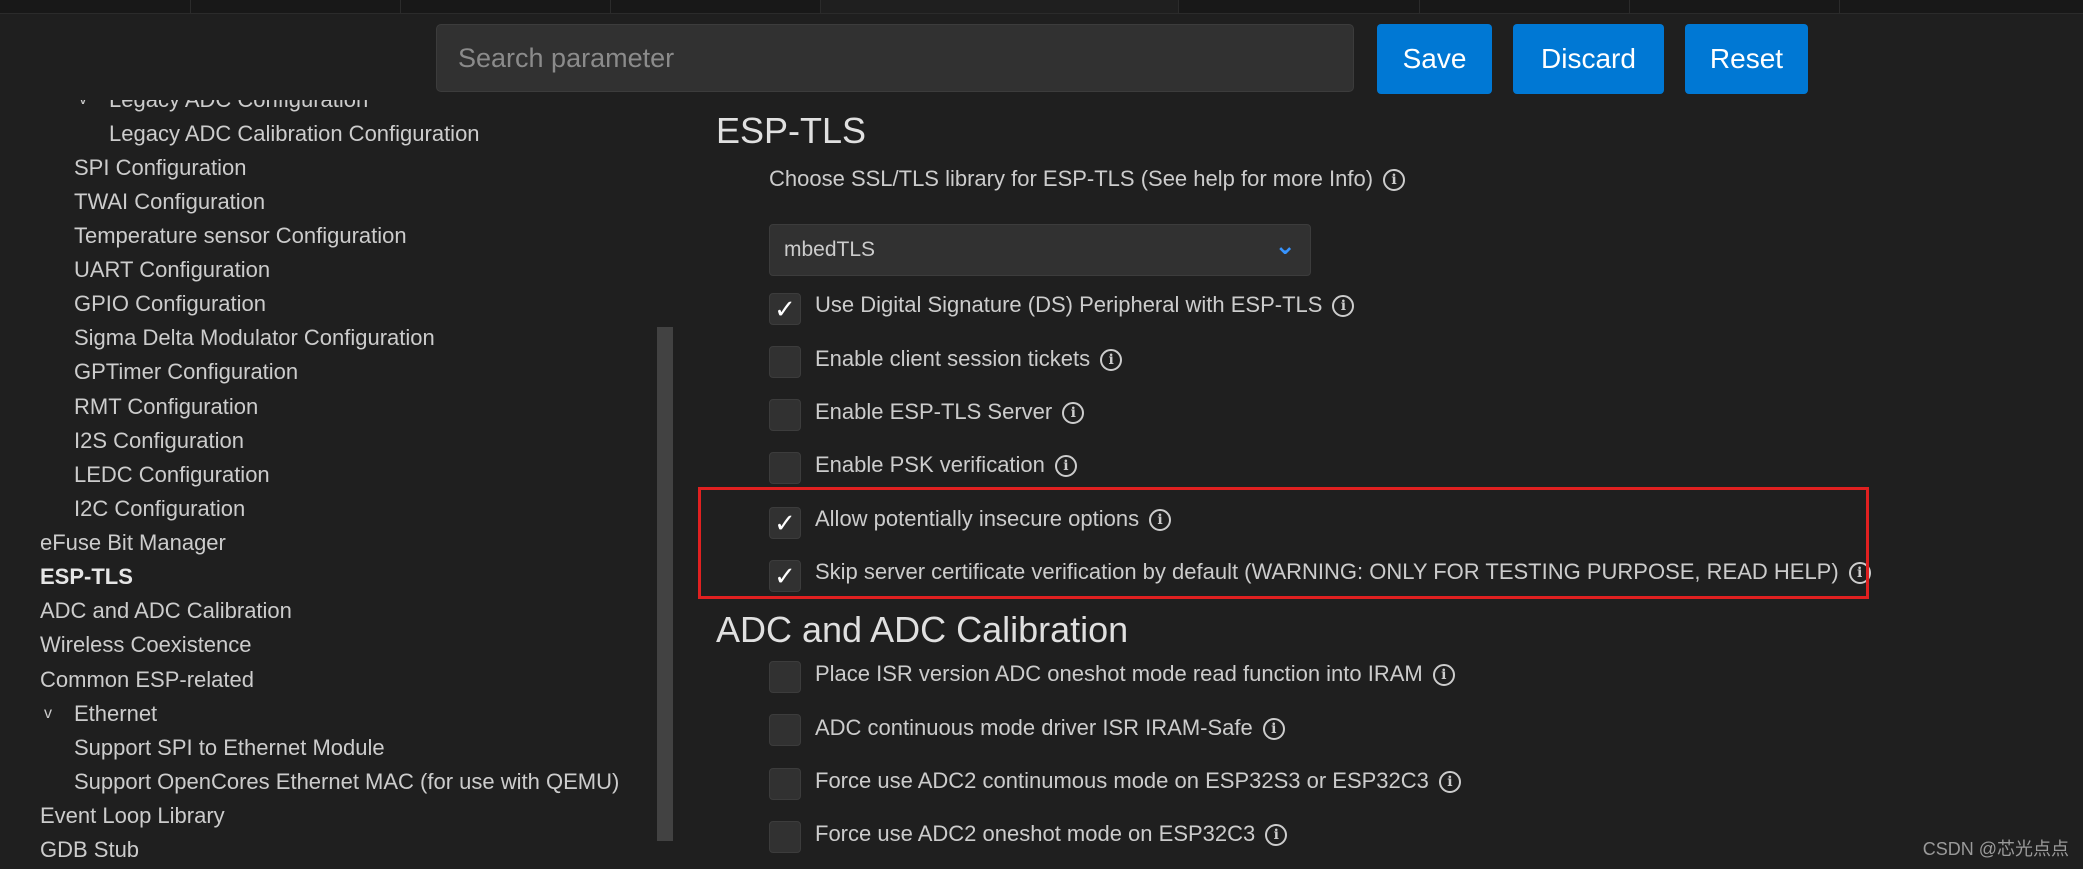  Describe the element at coordinates (1283, 543) in the screenshot. I see `highlight-box` at that location.